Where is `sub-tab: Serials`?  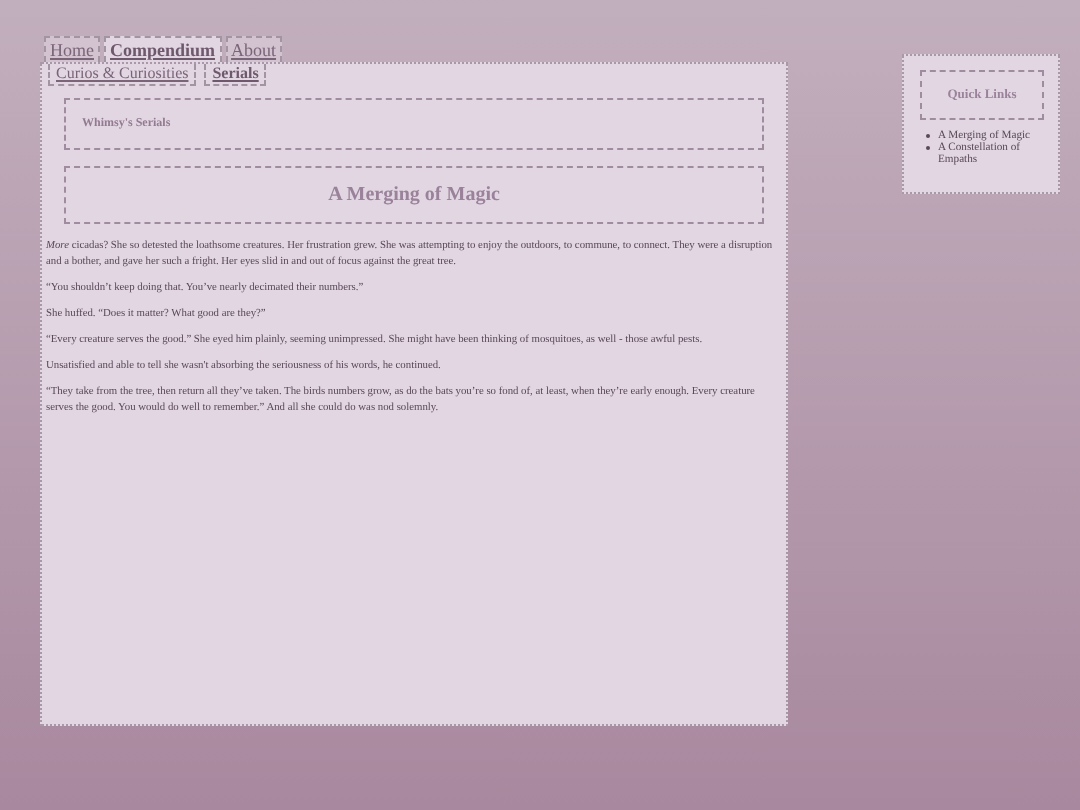
sub-tab: Serials is located at coordinates (235, 75).